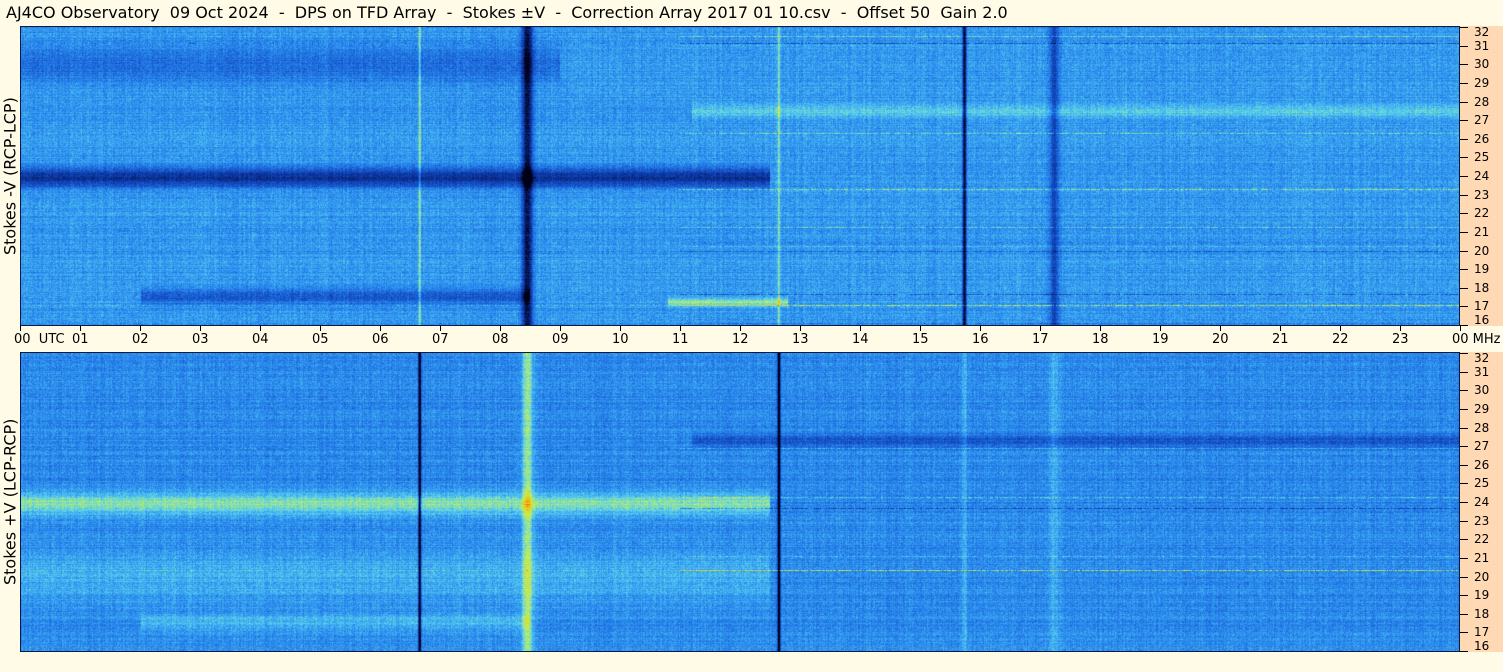 Image resolution: width=1503 pixels, height=672 pixels. What do you see at coordinates (1482, 390) in the screenshot?
I see `freq-tick-label: 30` at bounding box center [1482, 390].